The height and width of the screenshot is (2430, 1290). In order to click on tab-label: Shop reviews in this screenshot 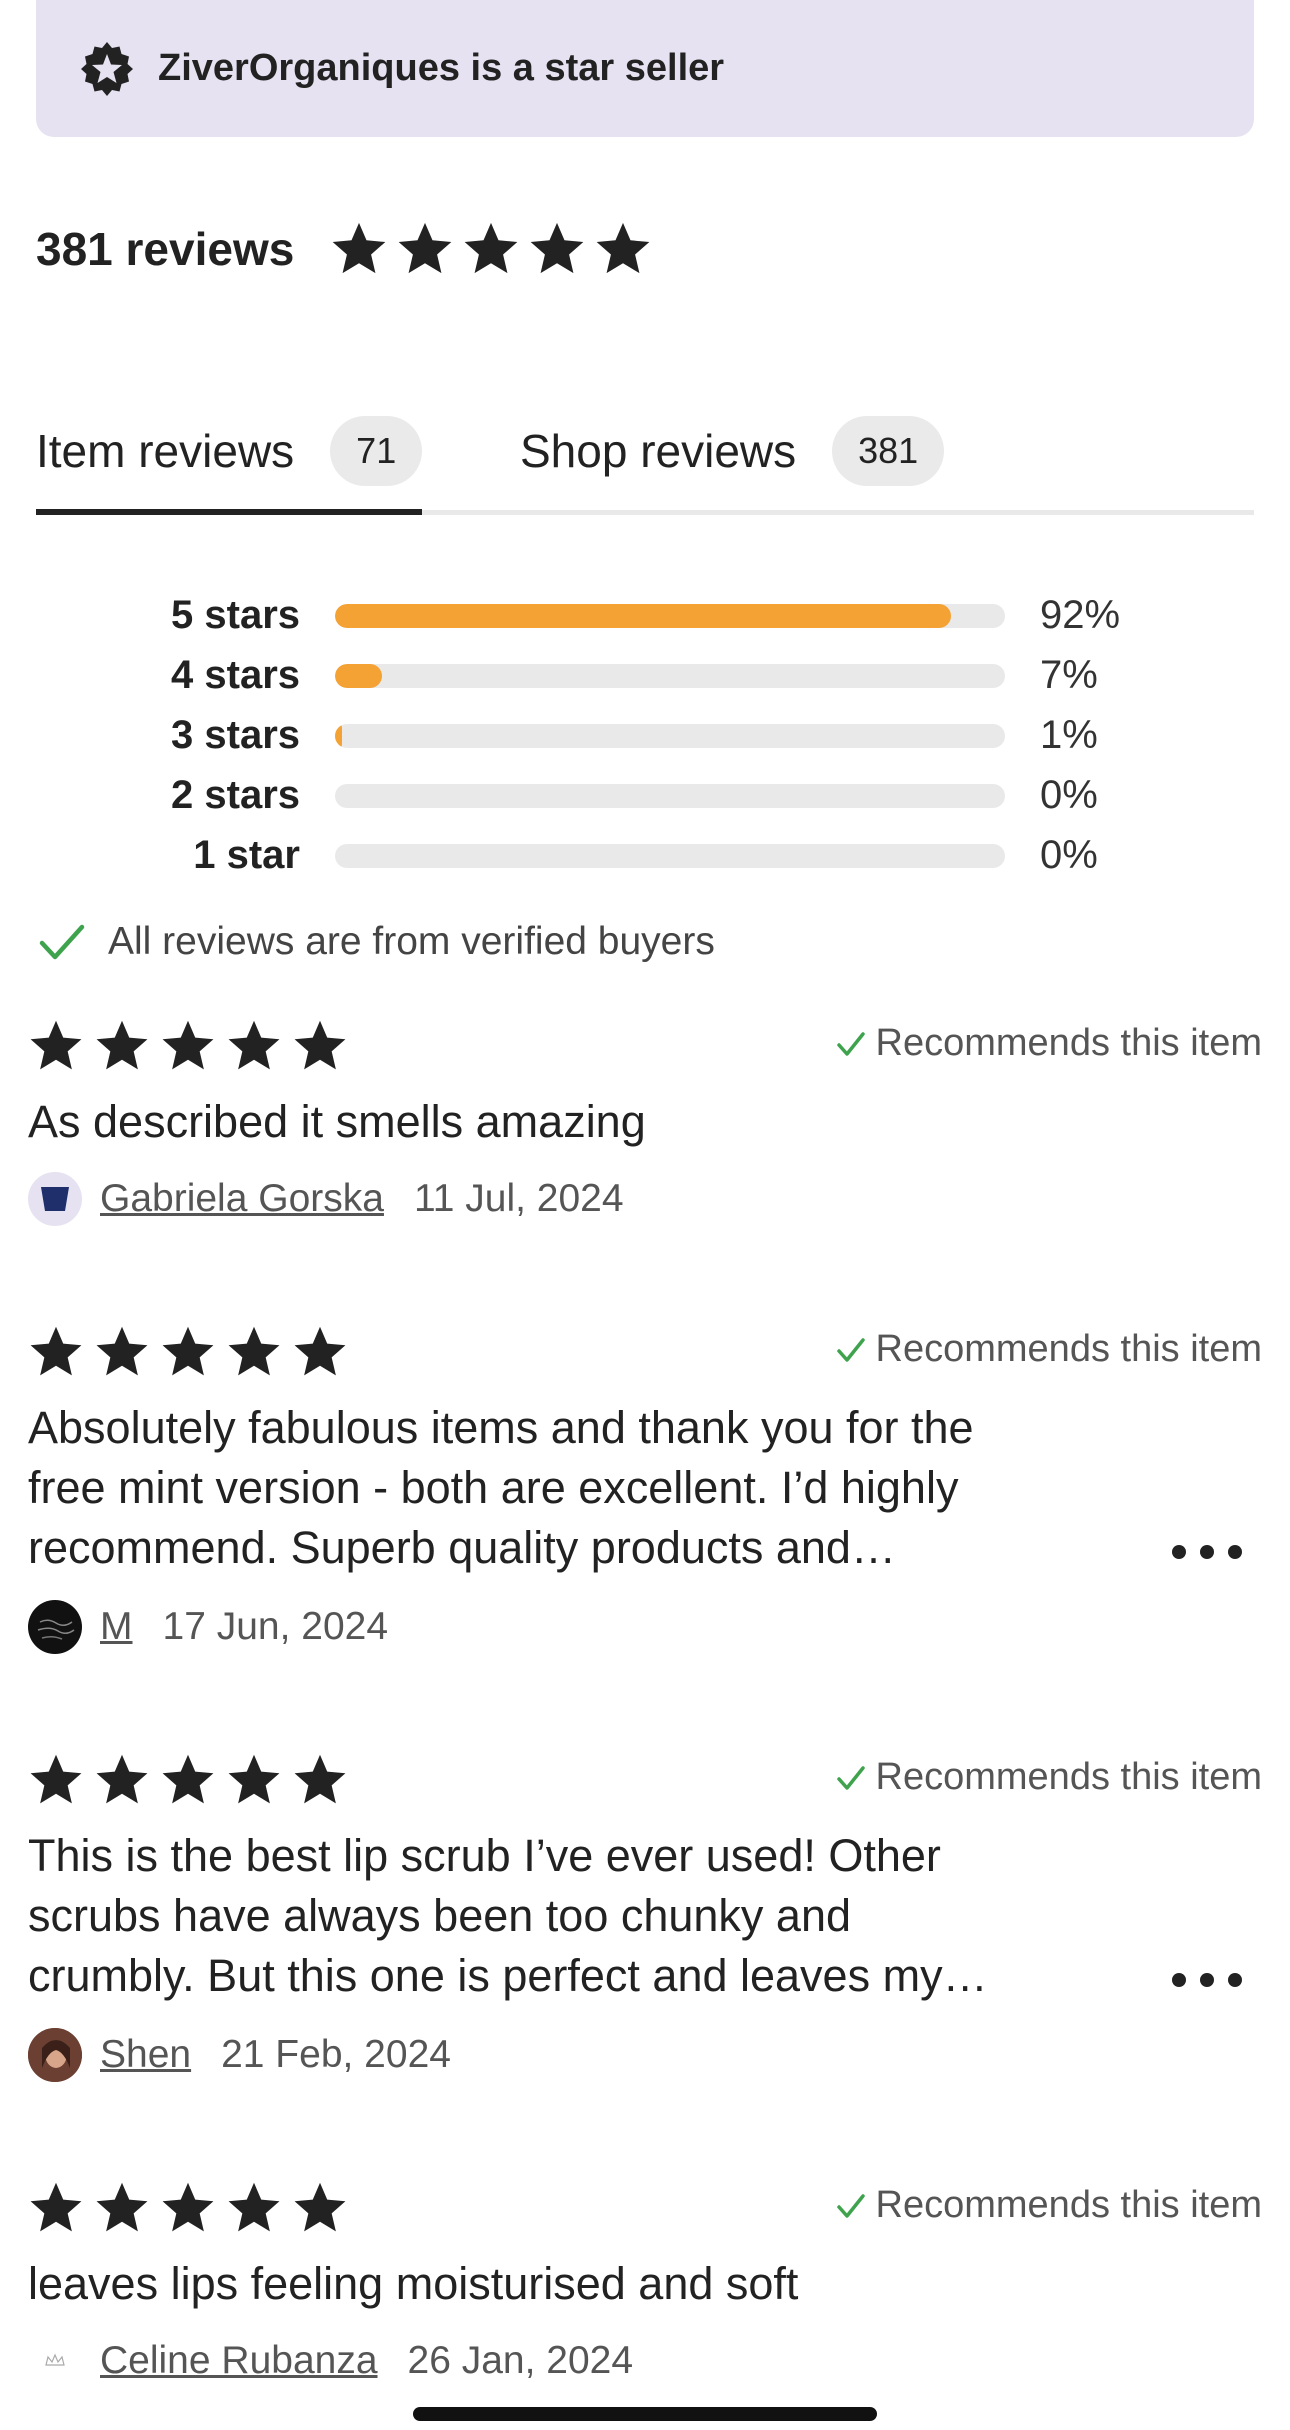, I will do `click(658, 451)`.